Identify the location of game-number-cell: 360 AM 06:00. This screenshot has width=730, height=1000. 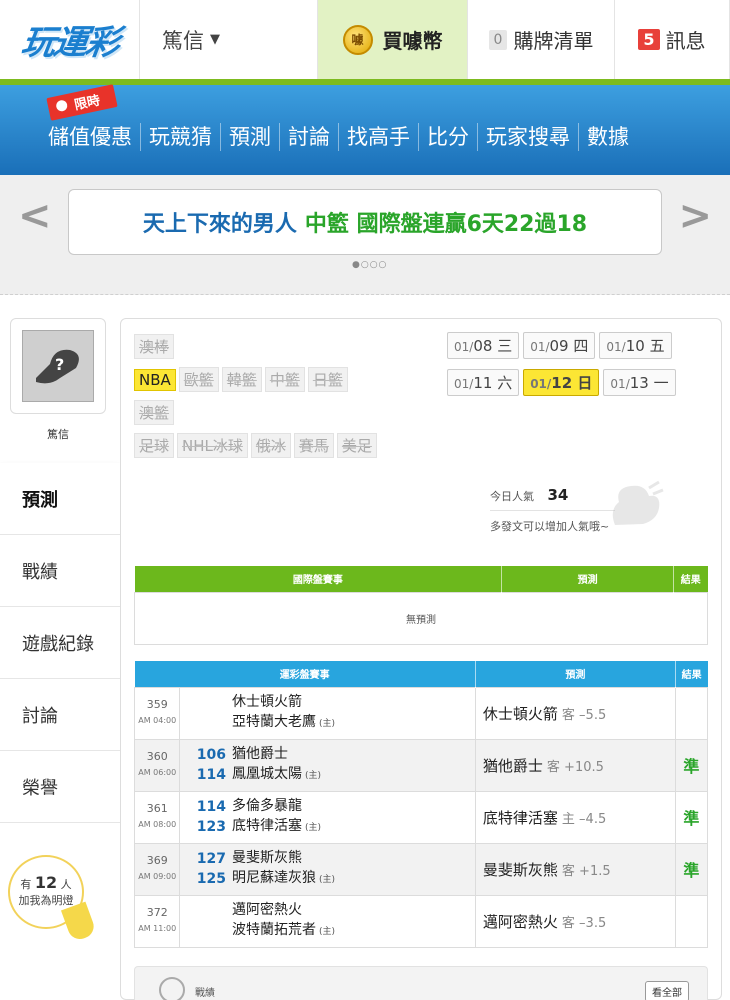
(157, 765).